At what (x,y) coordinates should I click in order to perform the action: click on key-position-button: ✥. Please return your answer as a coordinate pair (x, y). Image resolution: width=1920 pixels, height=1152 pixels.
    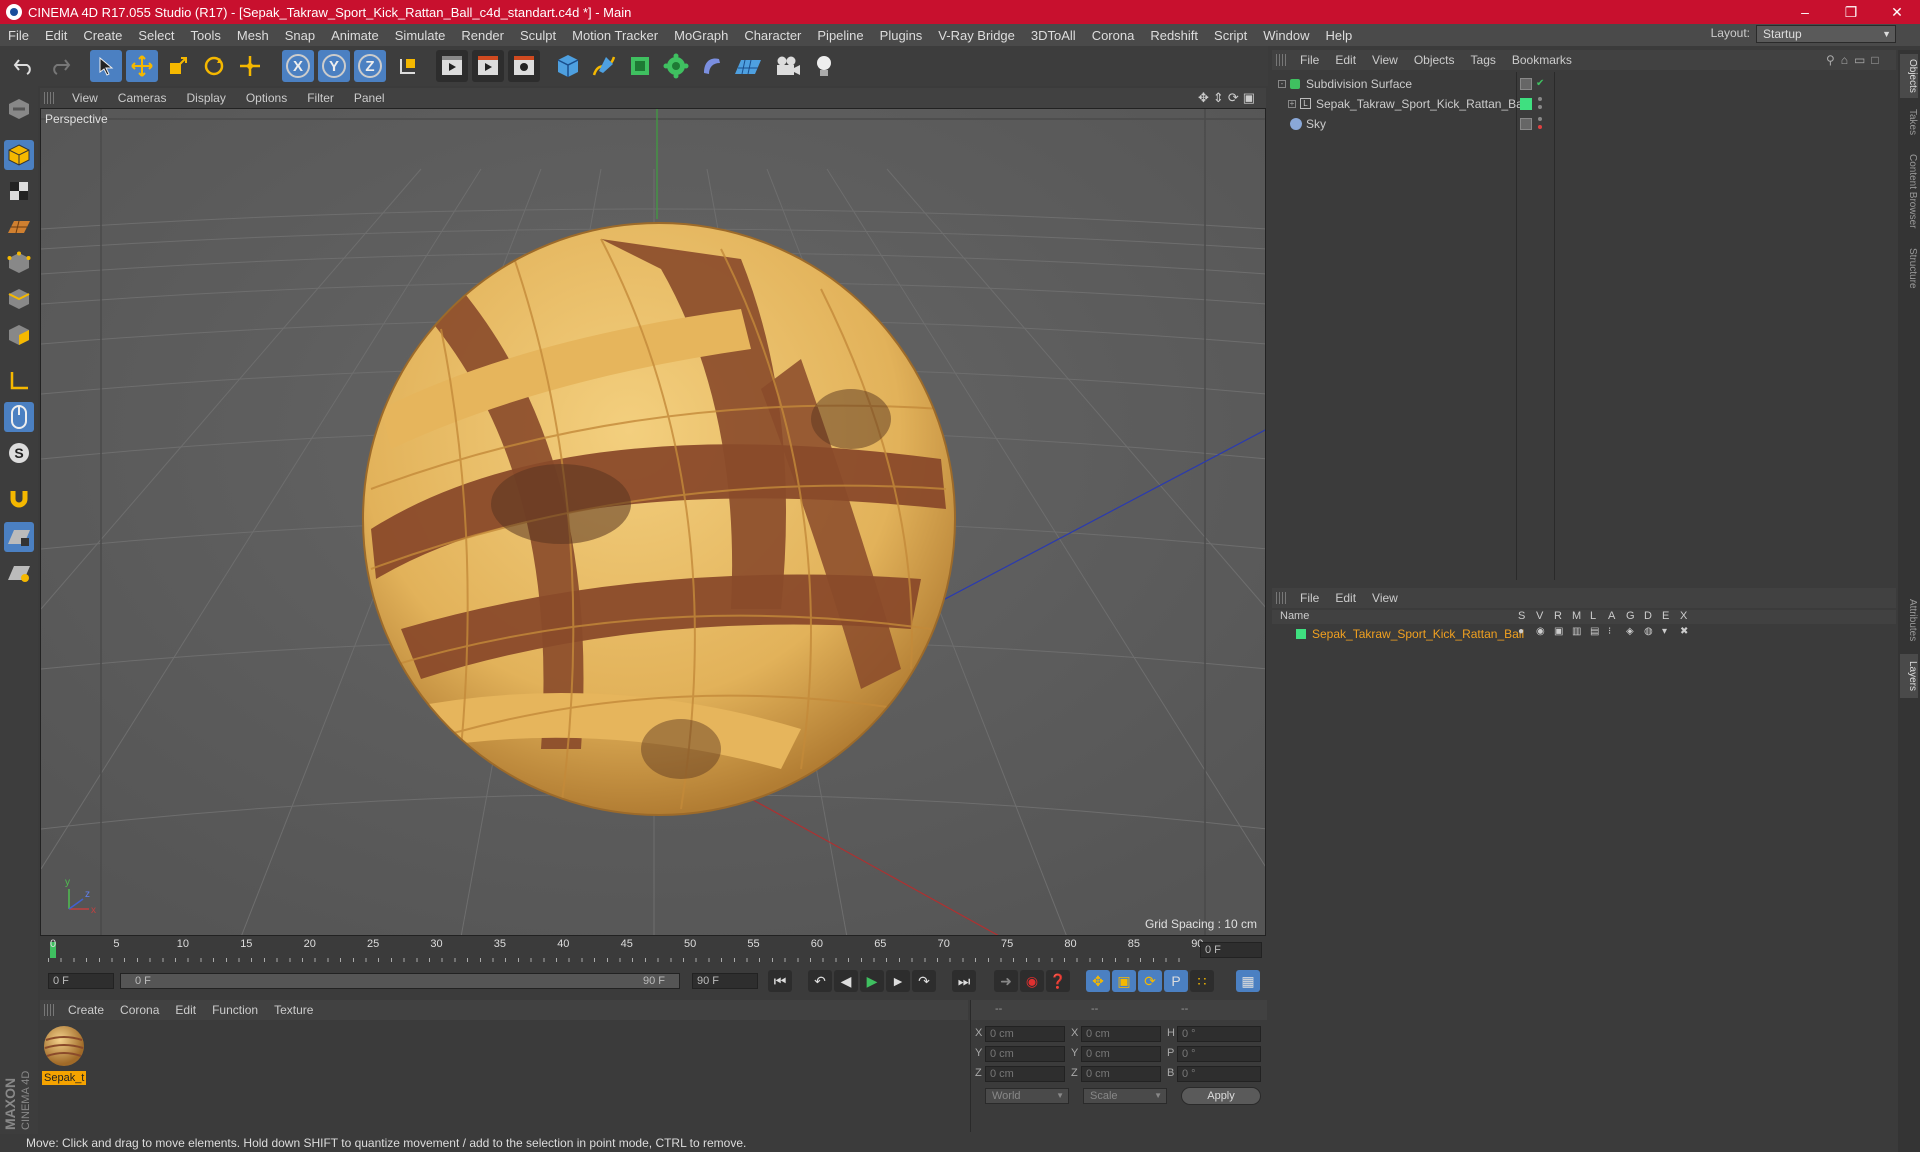
    Looking at the image, I should click on (1098, 981).